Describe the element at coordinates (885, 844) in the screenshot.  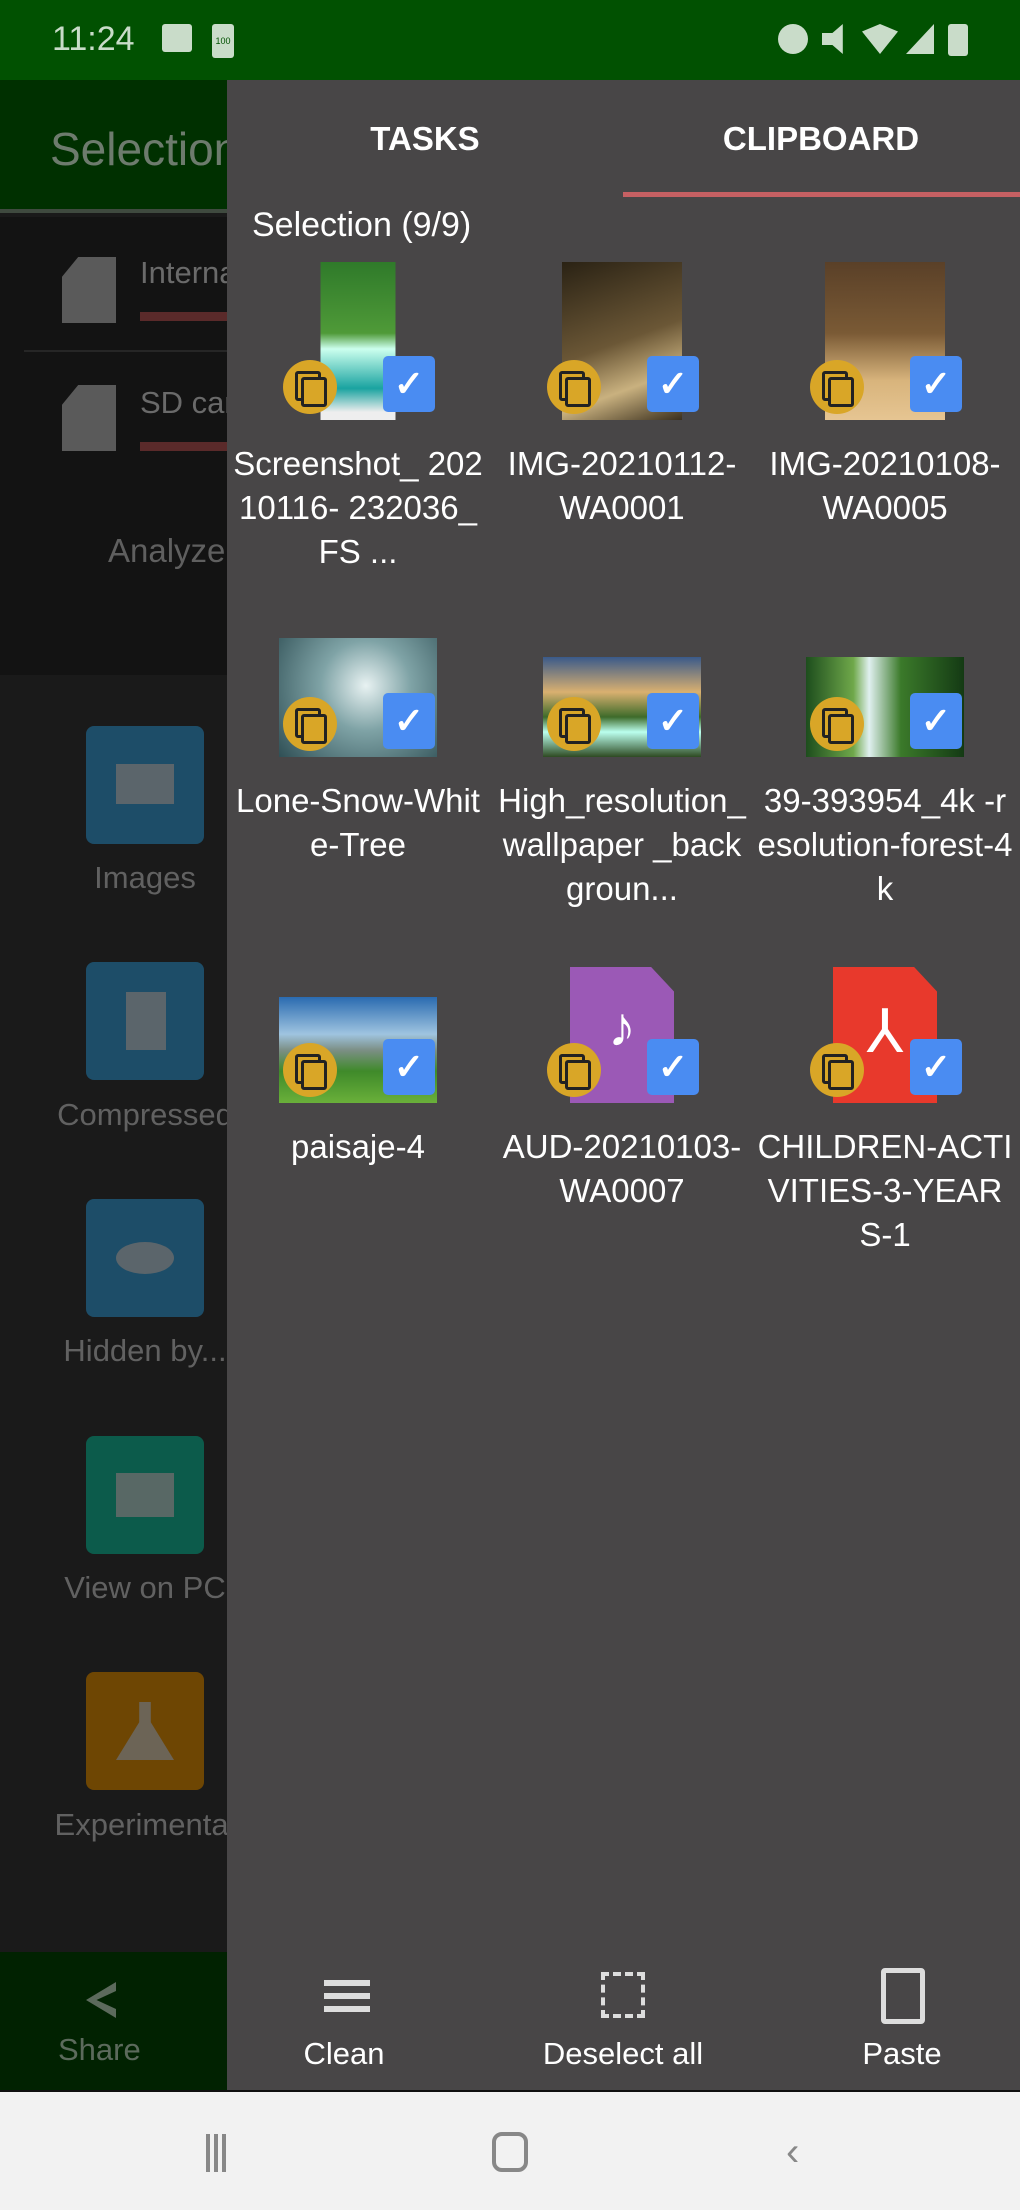
I see `item-name: 39-393954_4k -resolution-forest-4k` at that location.